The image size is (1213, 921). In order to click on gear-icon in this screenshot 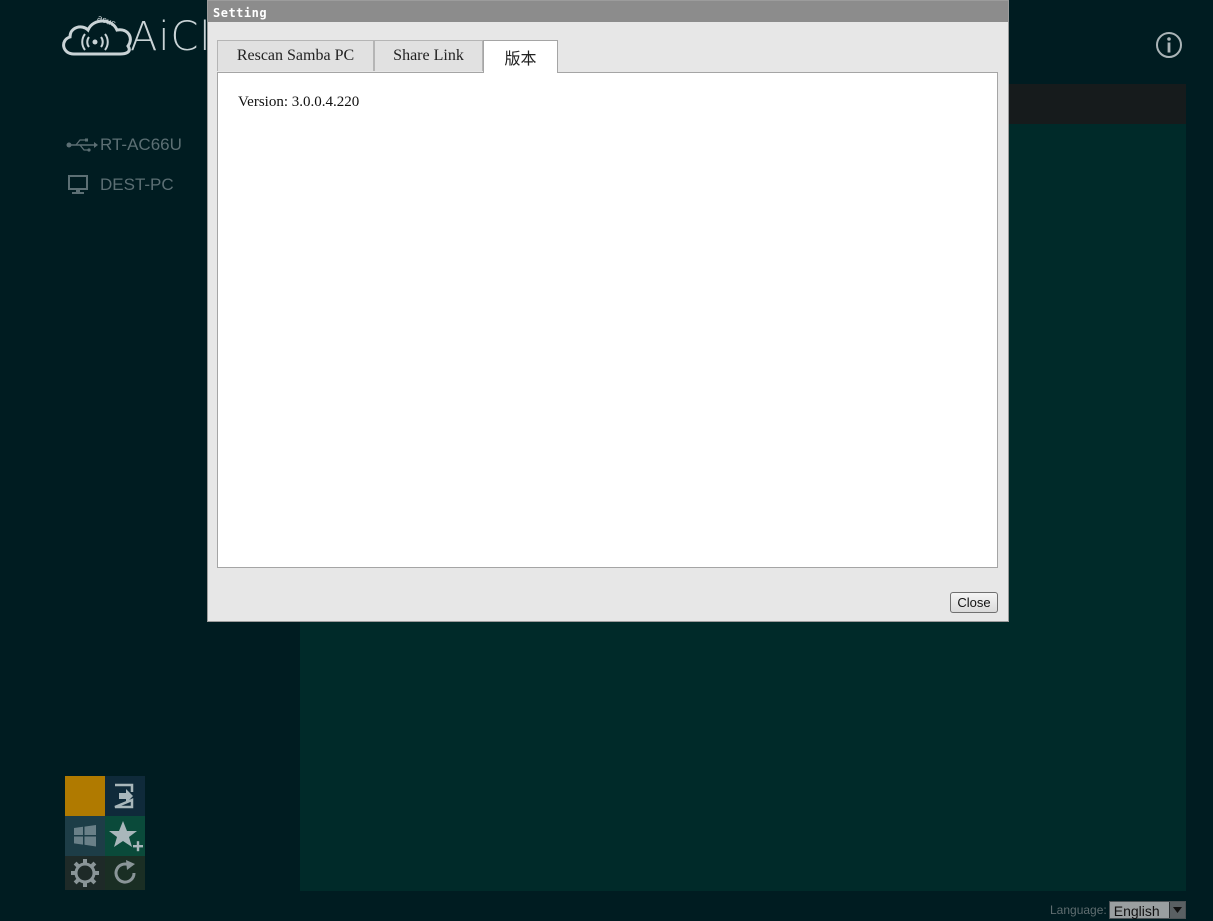, I will do `click(85, 873)`.